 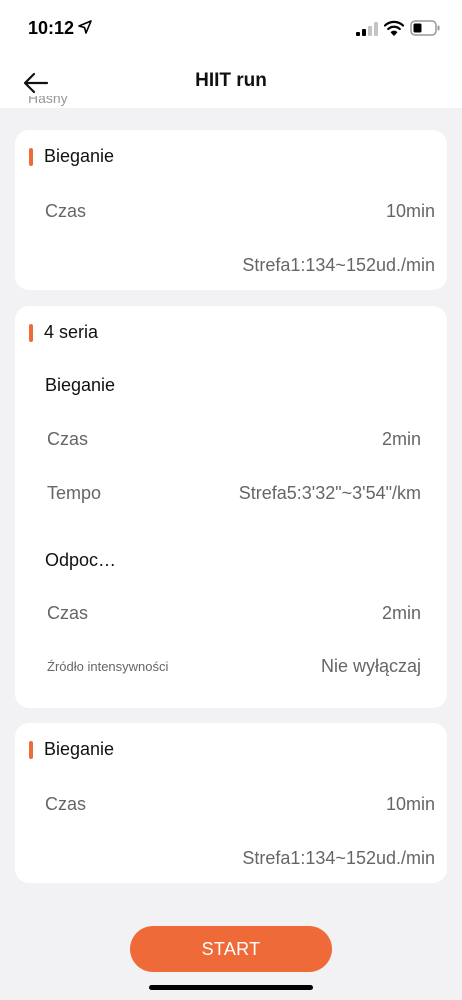 I want to click on page-title: HIIT run, so click(x=231, y=80).